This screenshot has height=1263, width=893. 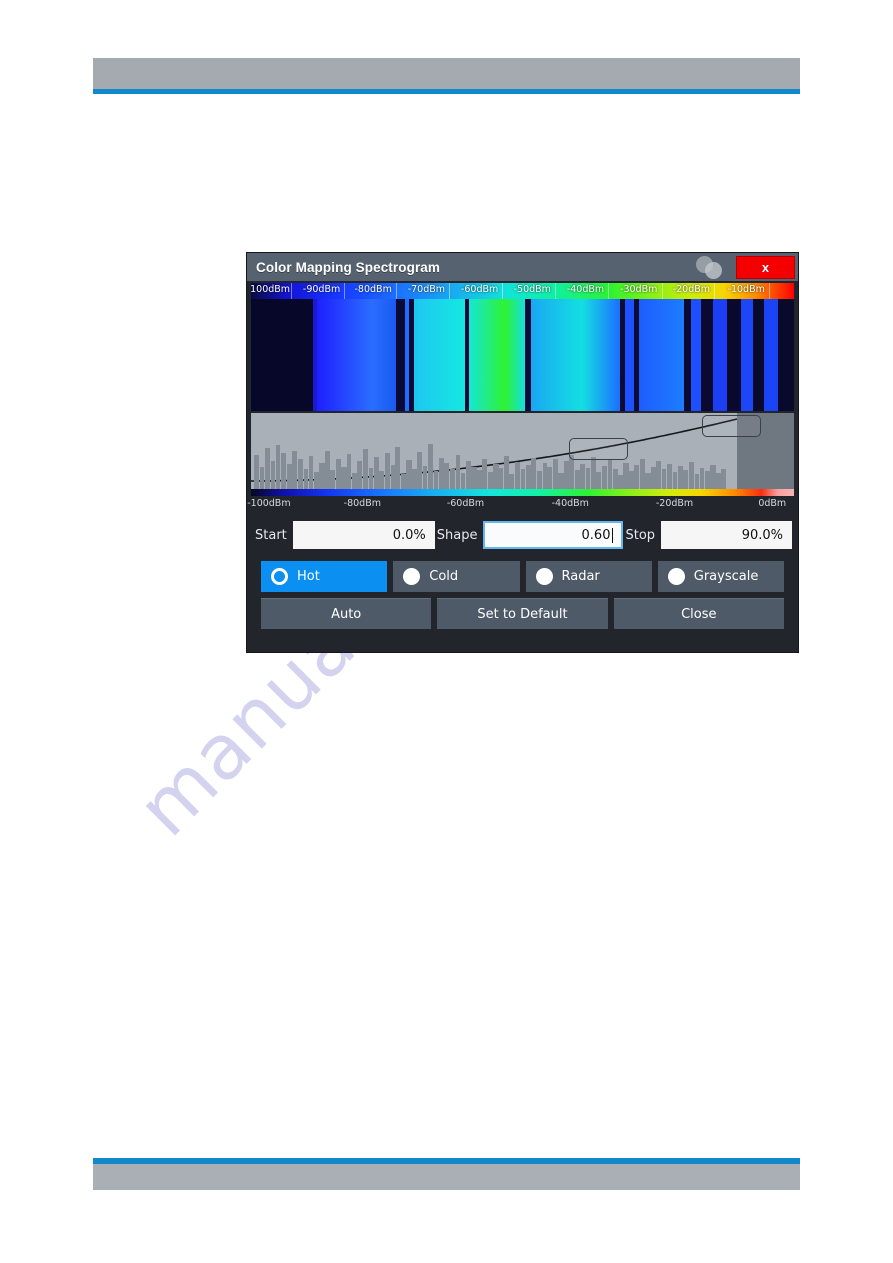 What do you see at coordinates (720, 576) in the screenshot?
I see `color-scheme-option-grayscale: Grayscale` at bounding box center [720, 576].